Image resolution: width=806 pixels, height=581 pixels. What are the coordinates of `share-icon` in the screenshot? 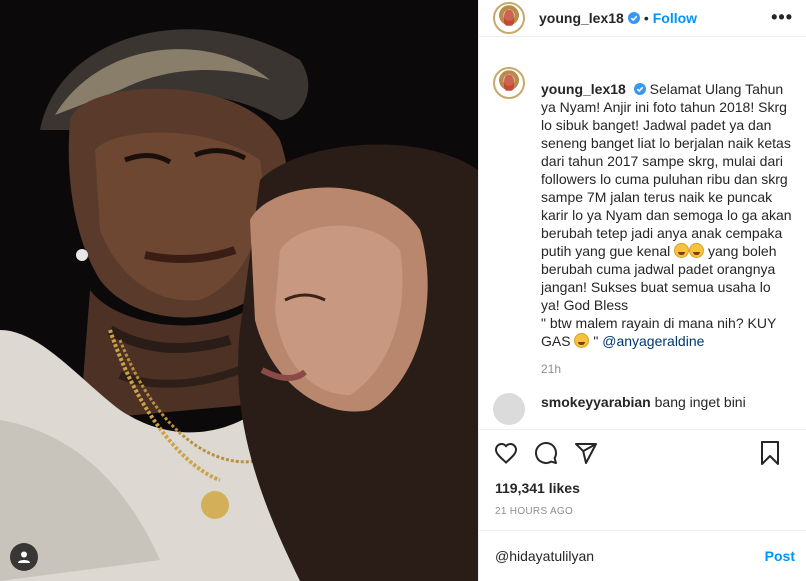 It's located at (586, 453).